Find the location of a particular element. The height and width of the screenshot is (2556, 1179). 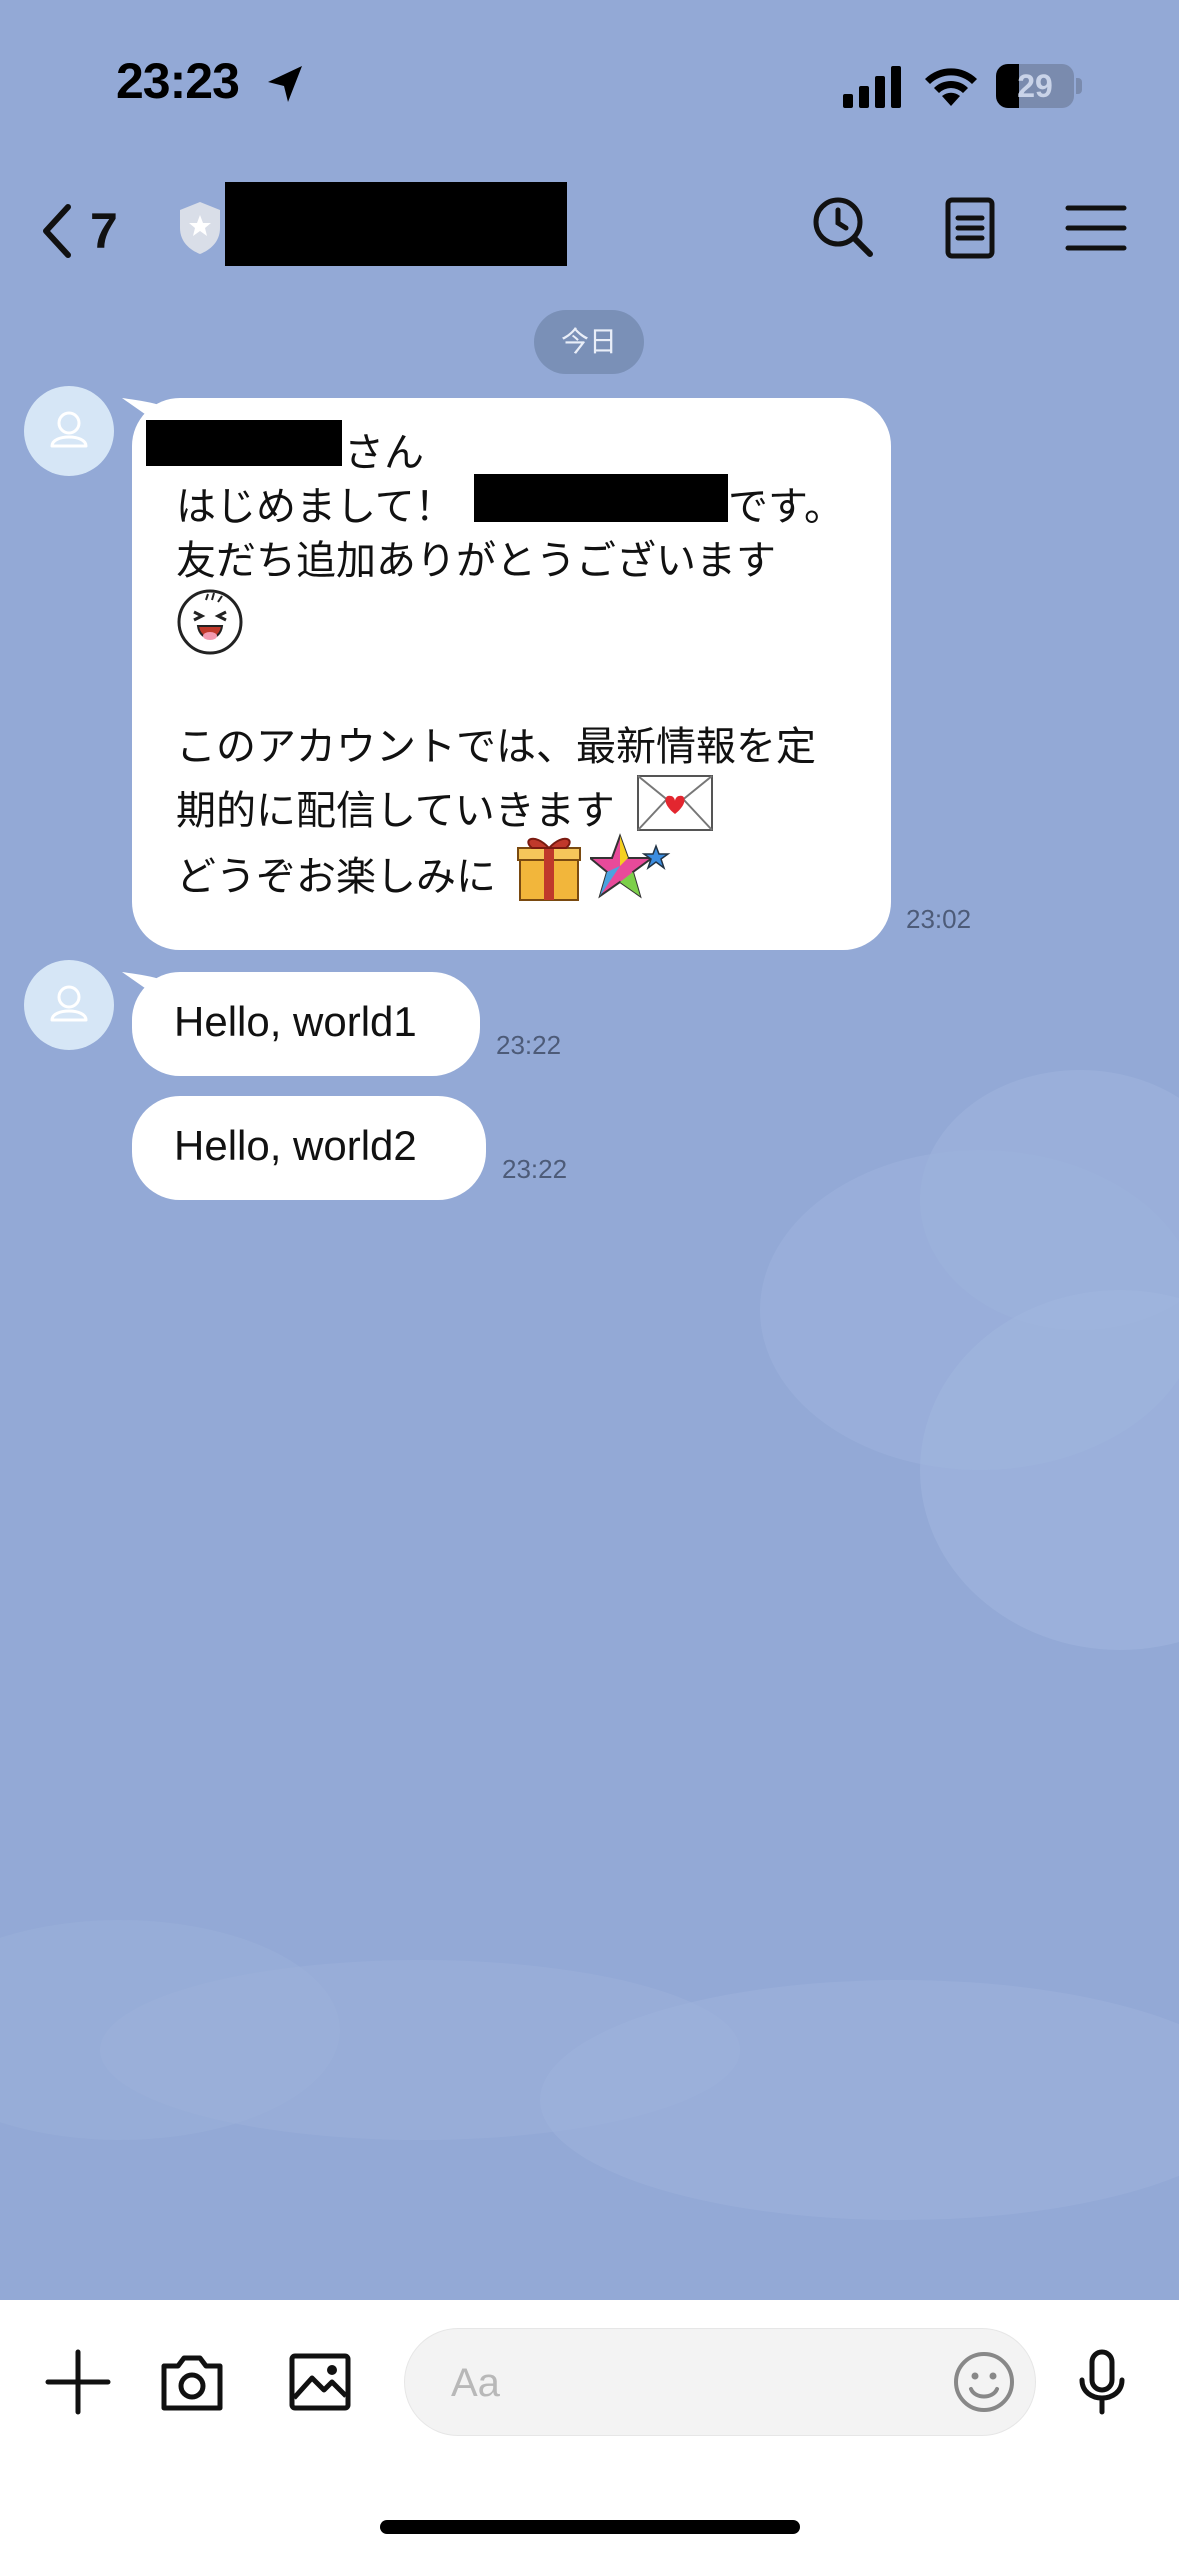

wifi-icon is located at coordinates (951, 87).